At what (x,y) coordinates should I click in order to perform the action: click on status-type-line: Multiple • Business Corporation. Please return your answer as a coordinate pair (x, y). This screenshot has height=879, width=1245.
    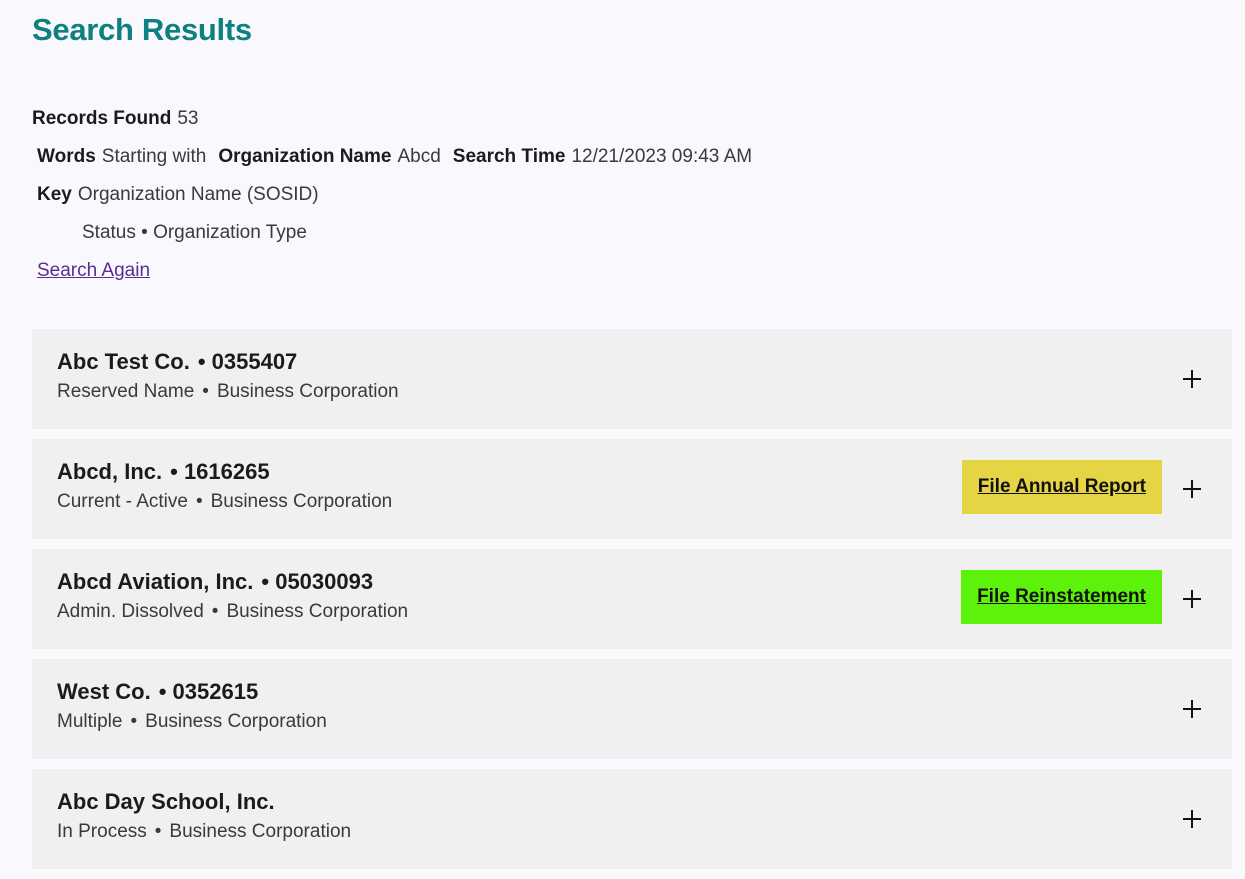
    Looking at the image, I should click on (632, 722).